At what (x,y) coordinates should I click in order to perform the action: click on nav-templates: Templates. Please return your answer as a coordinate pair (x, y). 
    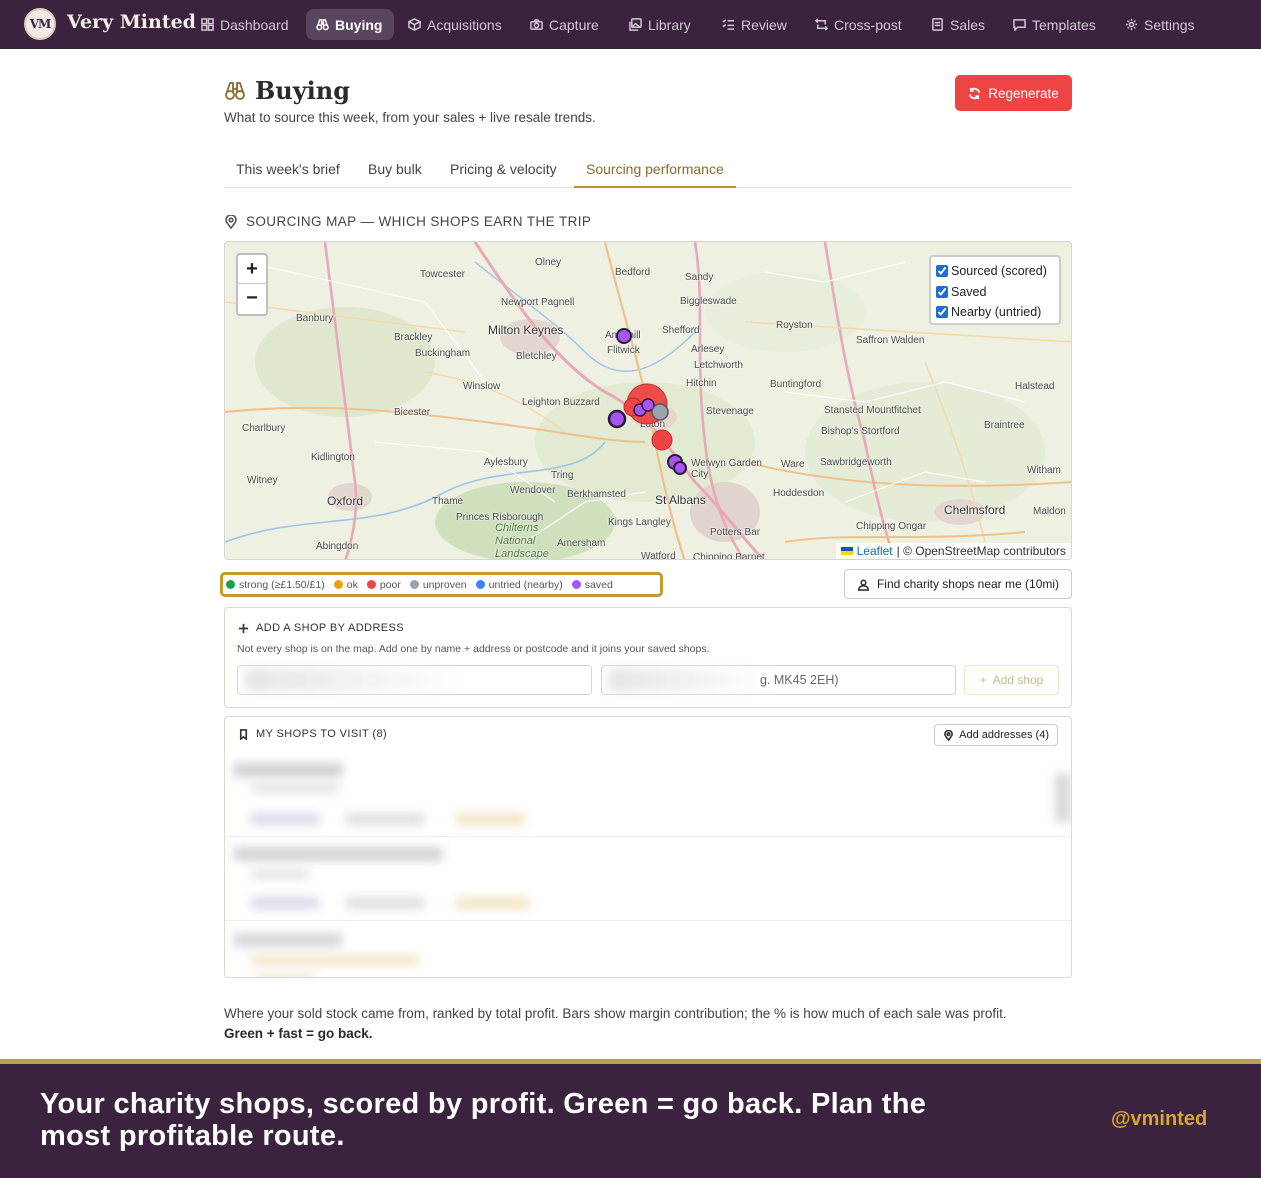
    Looking at the image, I should click on (1055, 24).